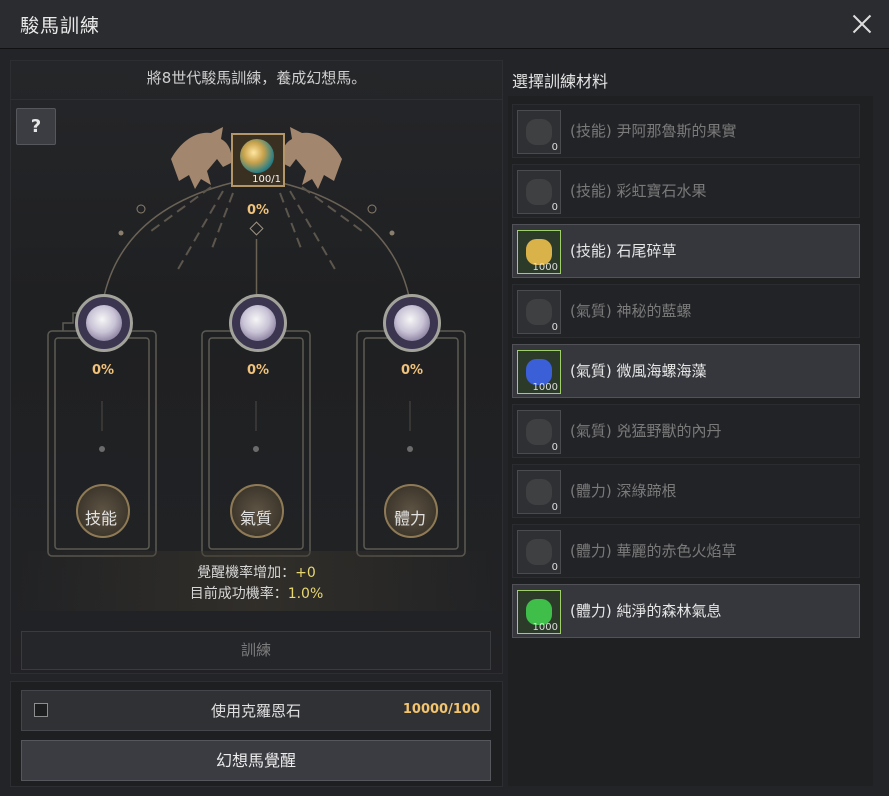  I want to click on beast-core-icon, so click(539, 432).